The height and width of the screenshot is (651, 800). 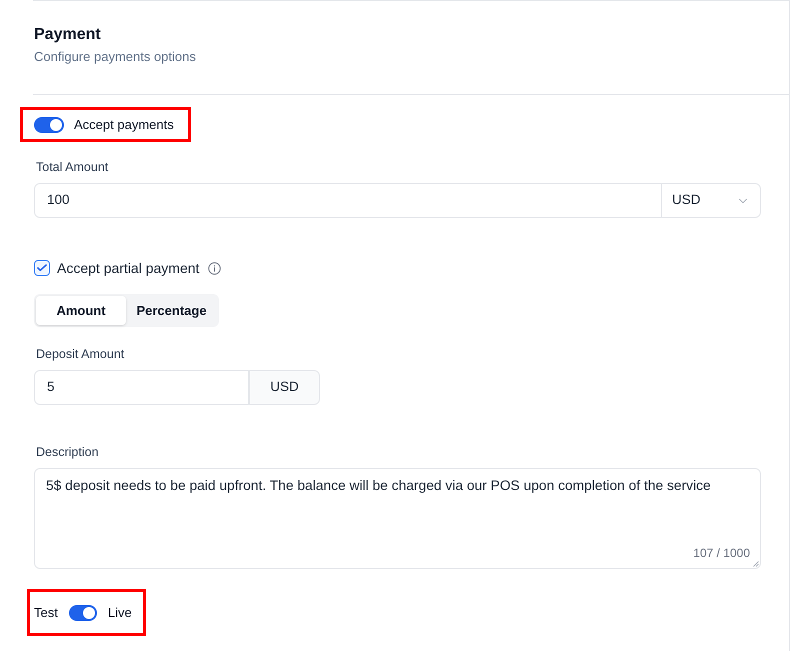 What do you see at coordinates (120, 613) in the screenshot?
I see `live-mode-label: Live` at bounding box center [120, 613].